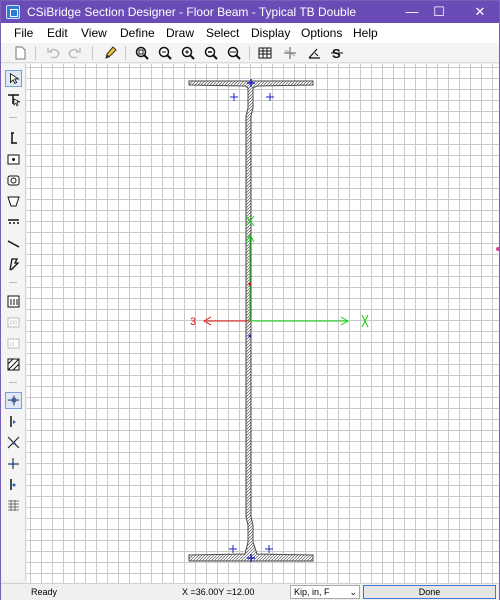 The width and height of the screenshot is (500, 600). What do you see at coordinates (429, 592) in the screenshot?
I see `done-button: Done` at bounding box center [429, 592].